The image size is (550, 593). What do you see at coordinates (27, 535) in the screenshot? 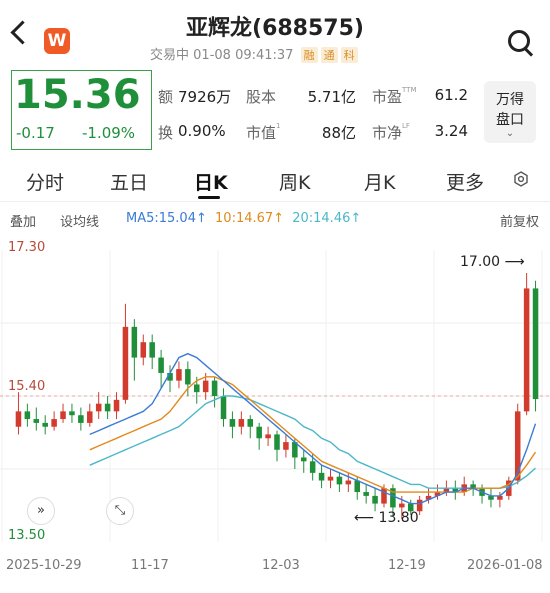
I see `y-bottom-label: 13.50` at bounding box center [27, 535].